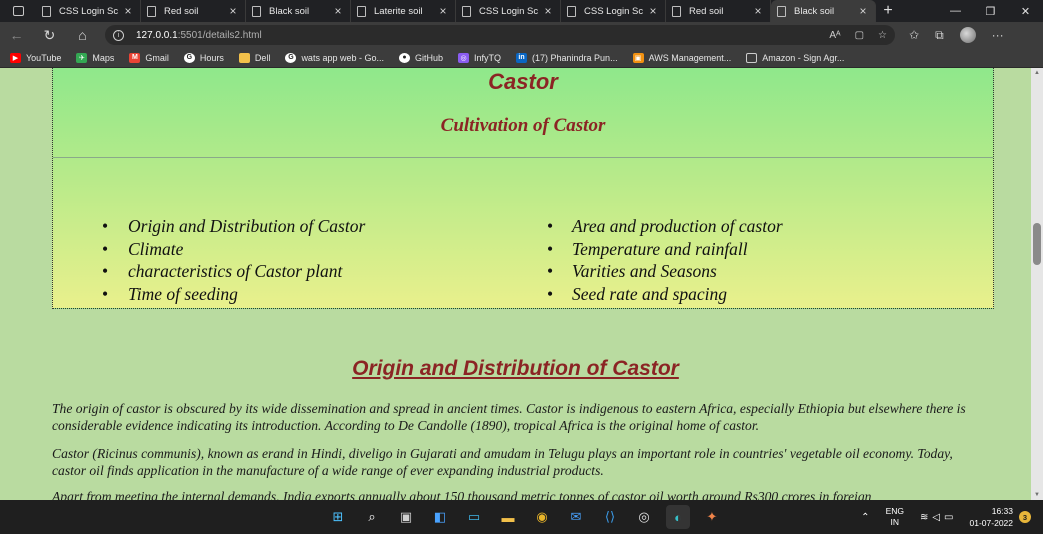  Describe the element at coordinates (508, 517) in the screenshot. I see `file-explorer-icon: ▬` at that location.